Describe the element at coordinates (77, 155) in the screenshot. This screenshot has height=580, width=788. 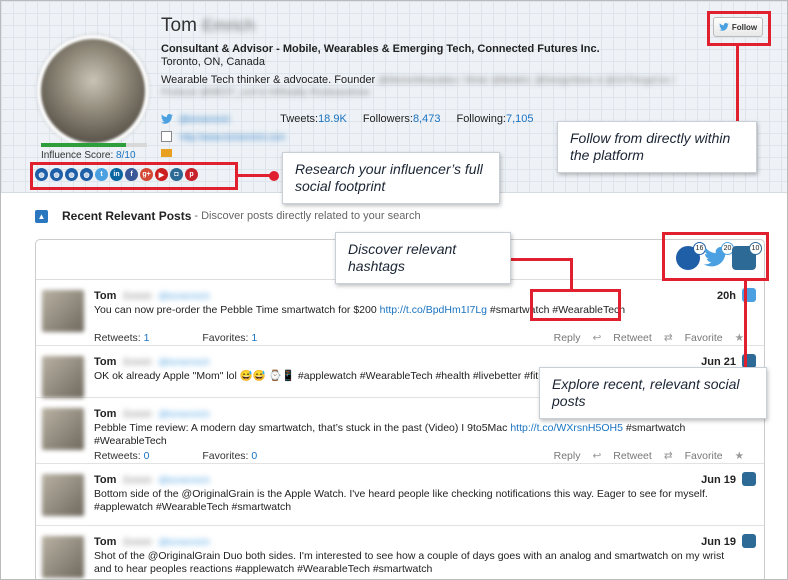
I see `influence-label: Influence Score:` at that location.